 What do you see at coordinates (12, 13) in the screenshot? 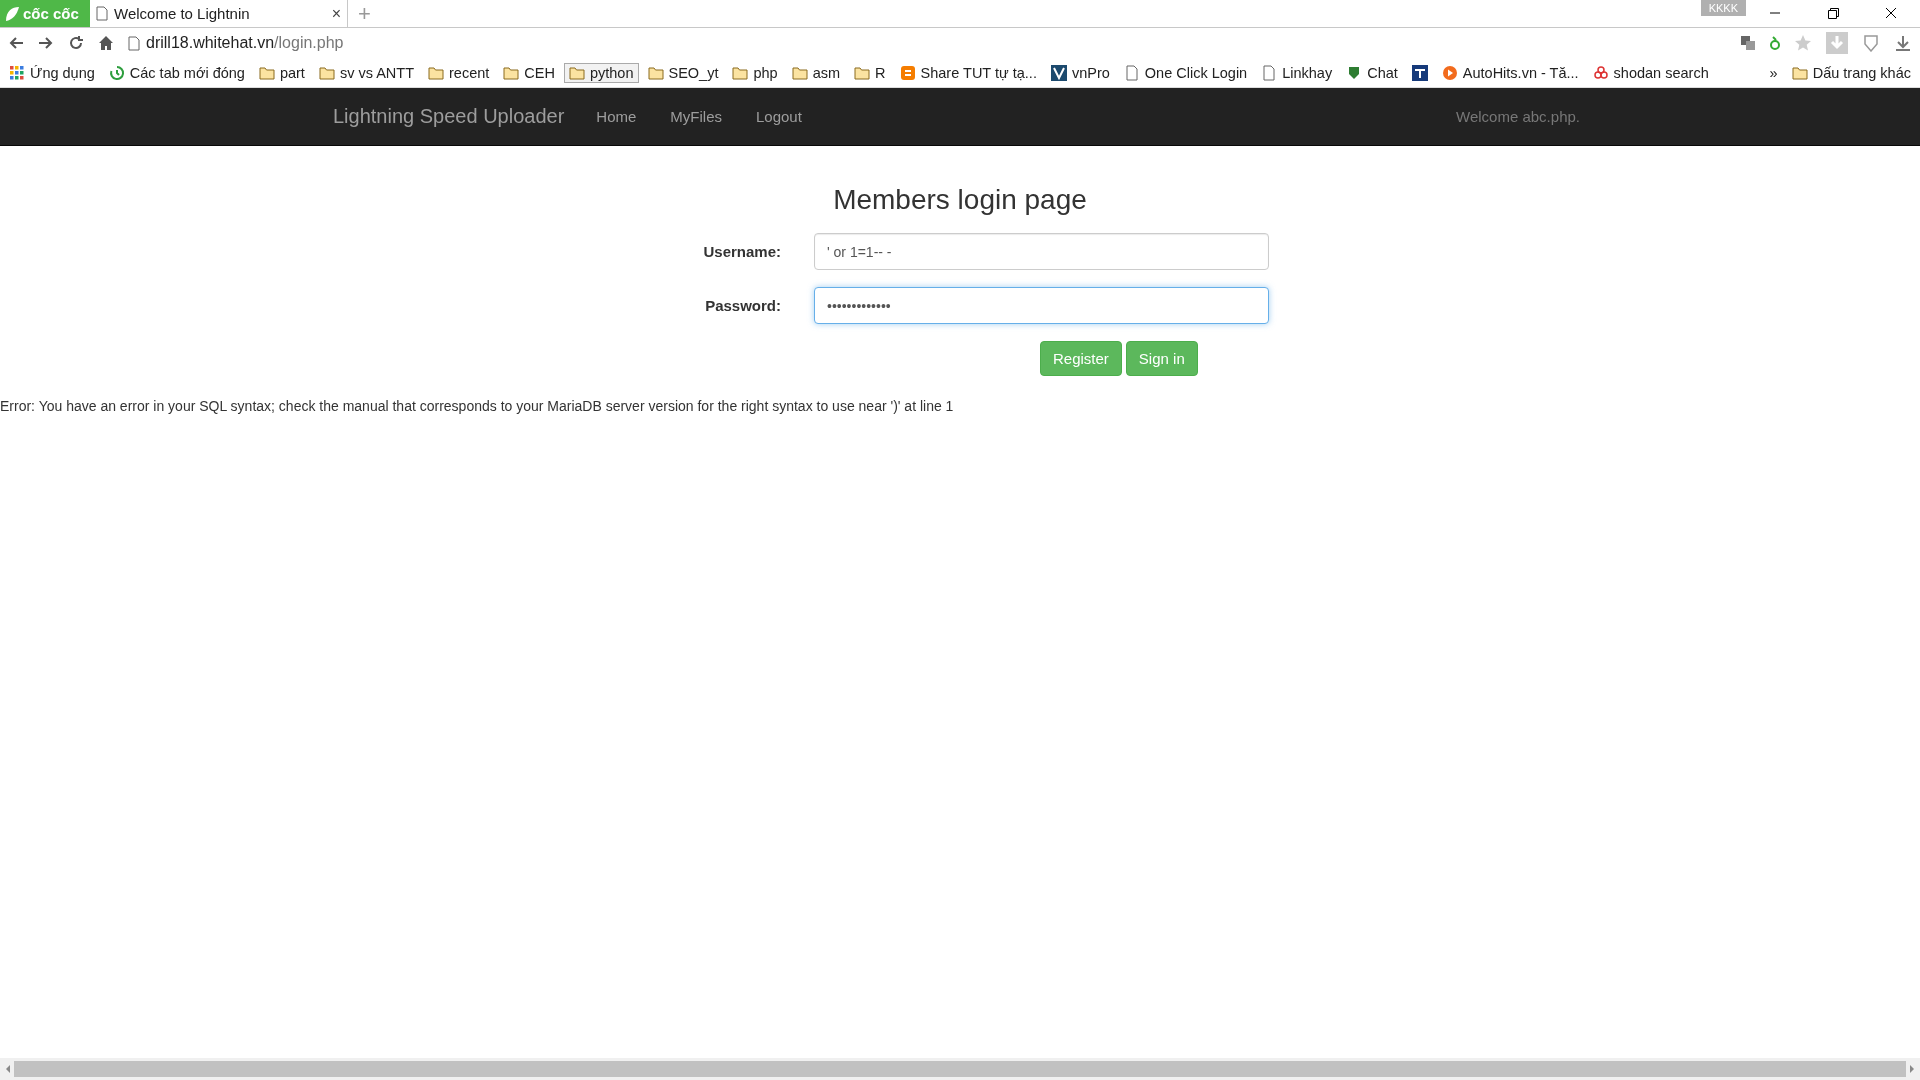
I see `leaf-icon` at bounding box center [12, 13].